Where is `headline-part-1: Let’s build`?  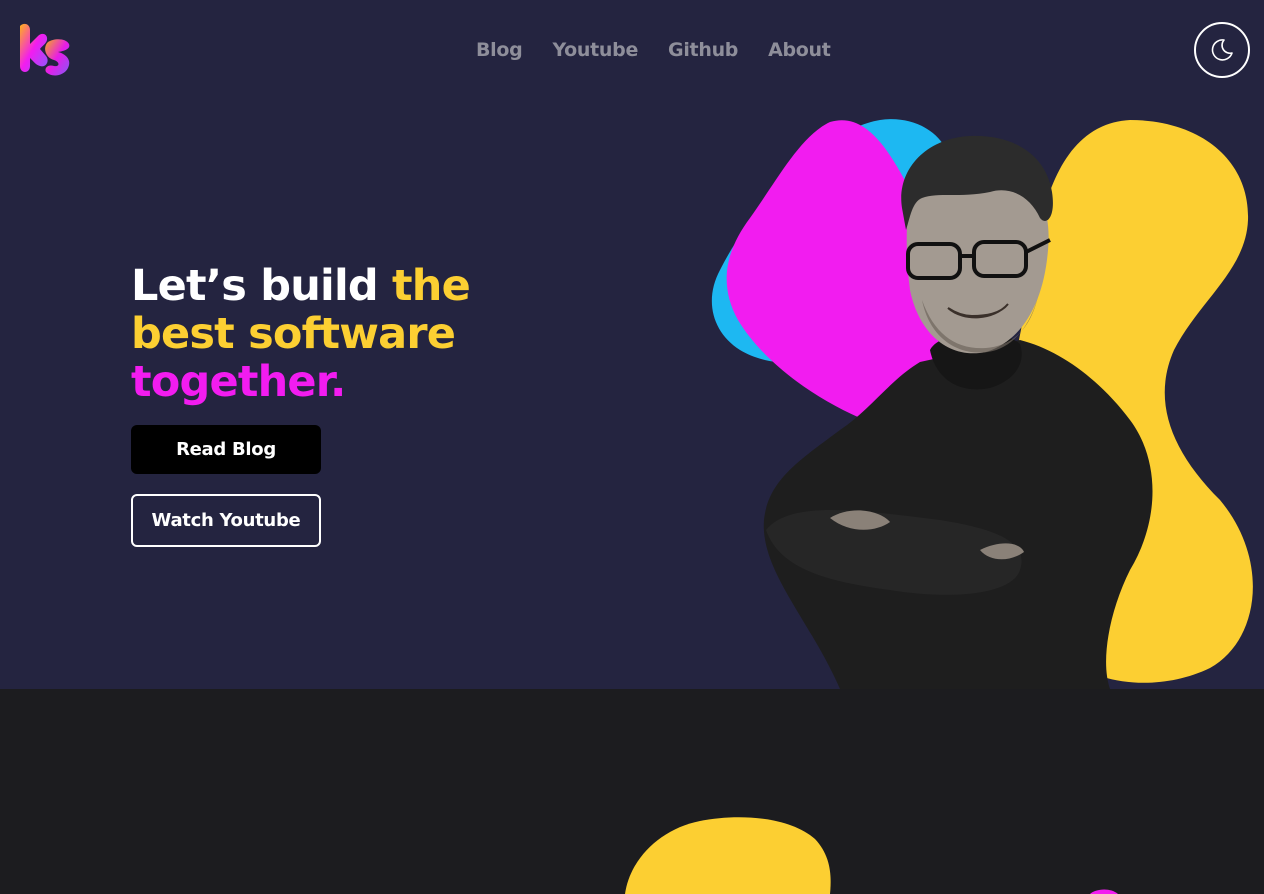 headline-part-1: Let’s build is located at coordinates (262, 286).